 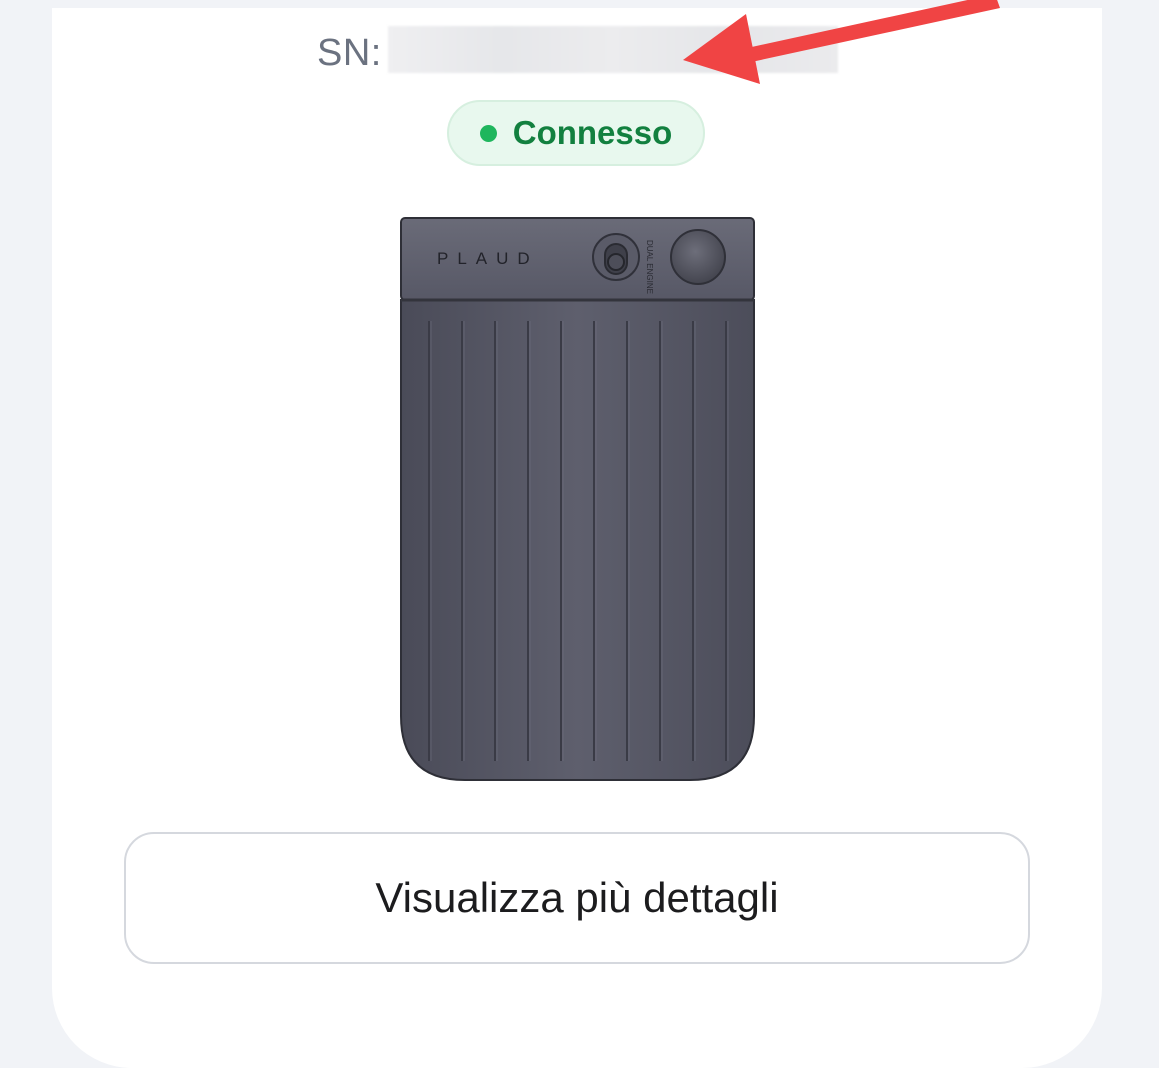 I want to click on serial-number-label: SN:, so click(x=349, y=52).